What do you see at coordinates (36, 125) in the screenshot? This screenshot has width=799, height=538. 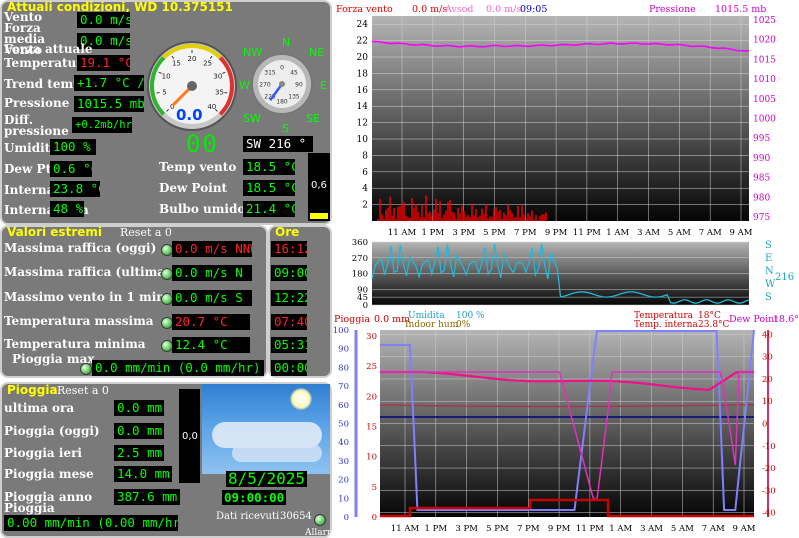 I see `label-diff-pressione: Diff. pressione` at bounding box center [36, 125].